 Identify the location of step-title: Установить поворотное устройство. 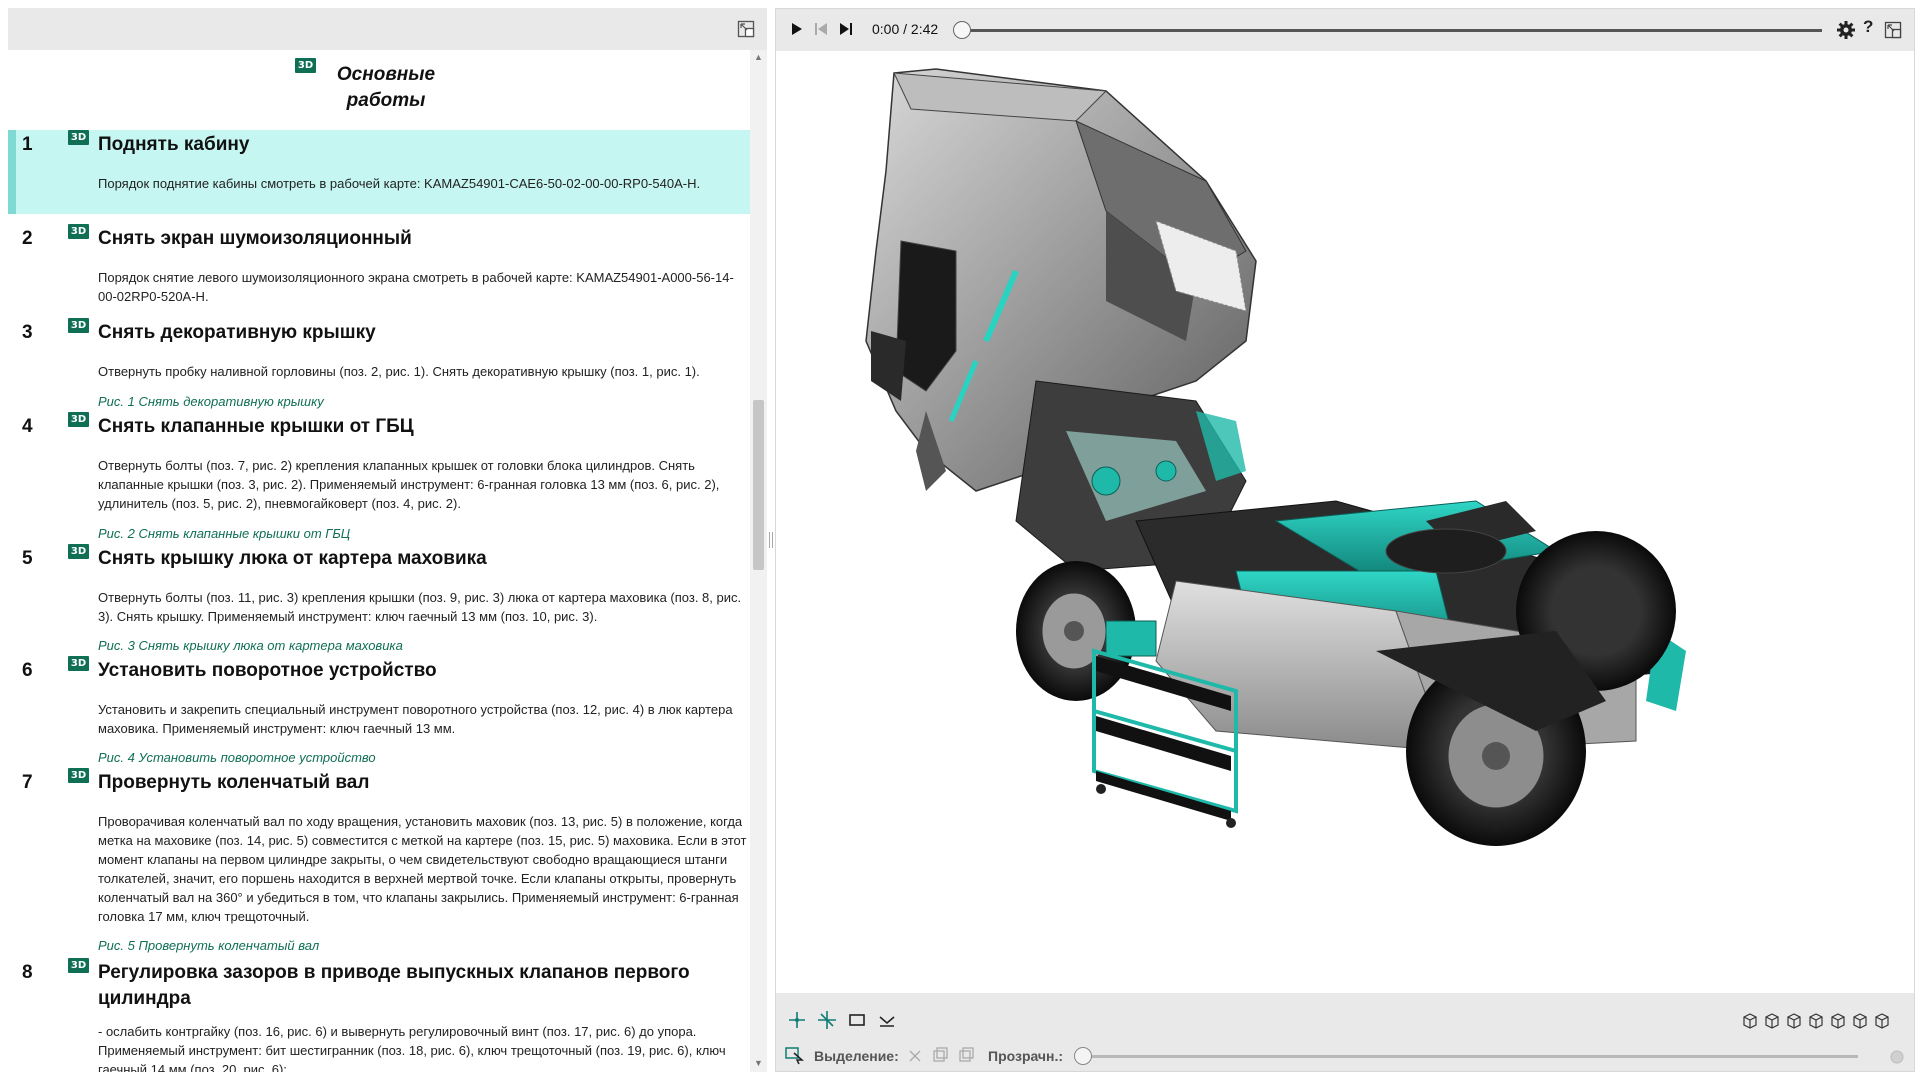
(267, 670).